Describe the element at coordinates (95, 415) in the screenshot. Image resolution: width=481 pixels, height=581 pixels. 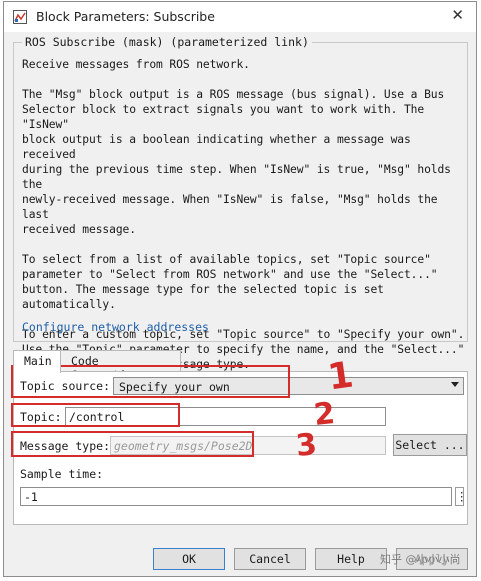
I see `annotation-box-topic` at that location.